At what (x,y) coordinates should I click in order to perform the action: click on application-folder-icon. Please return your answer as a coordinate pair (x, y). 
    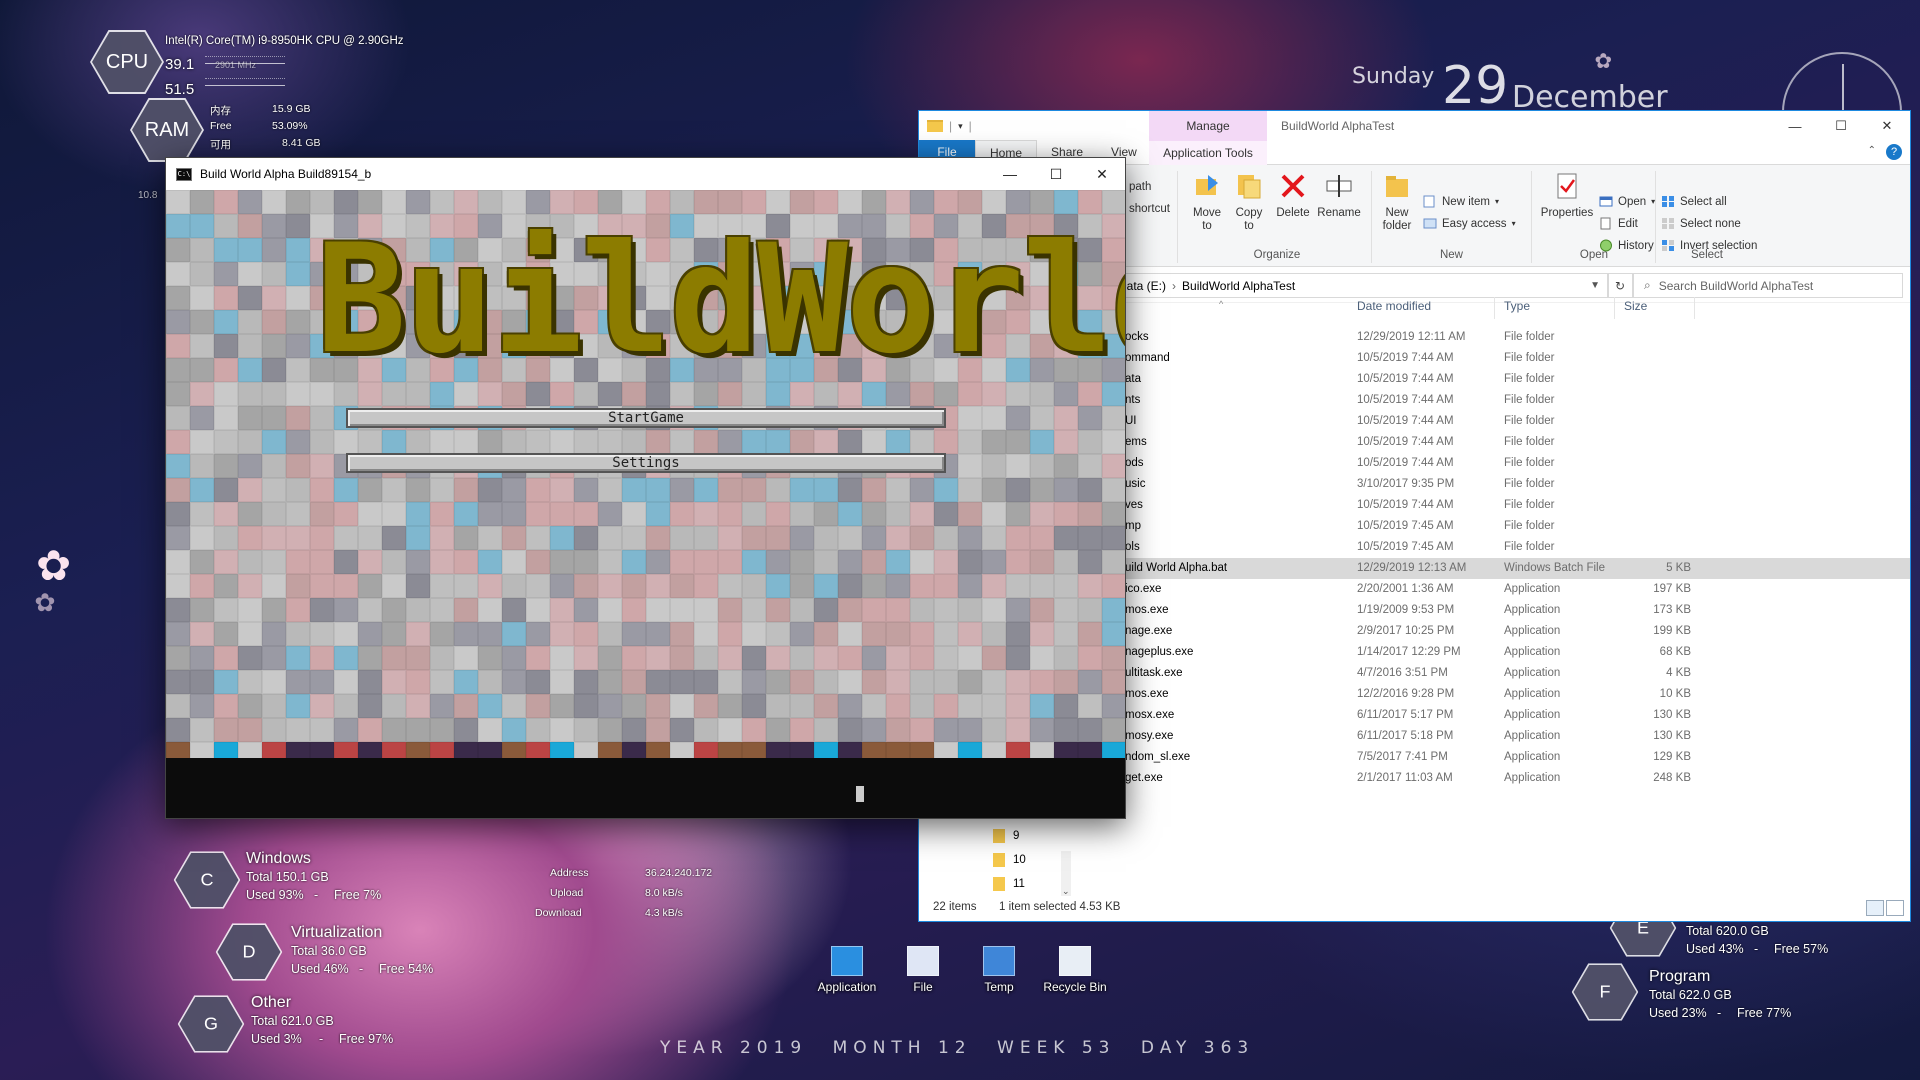
    Looking at the image, I should click on (847, 961).